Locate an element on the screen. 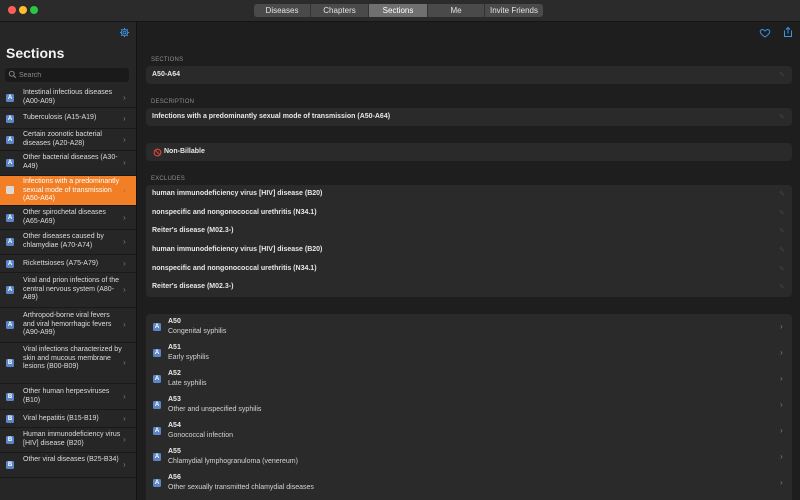  list-item: A Other spirochetal diseases (A65-A69) › is located at coordinates (68, 218).